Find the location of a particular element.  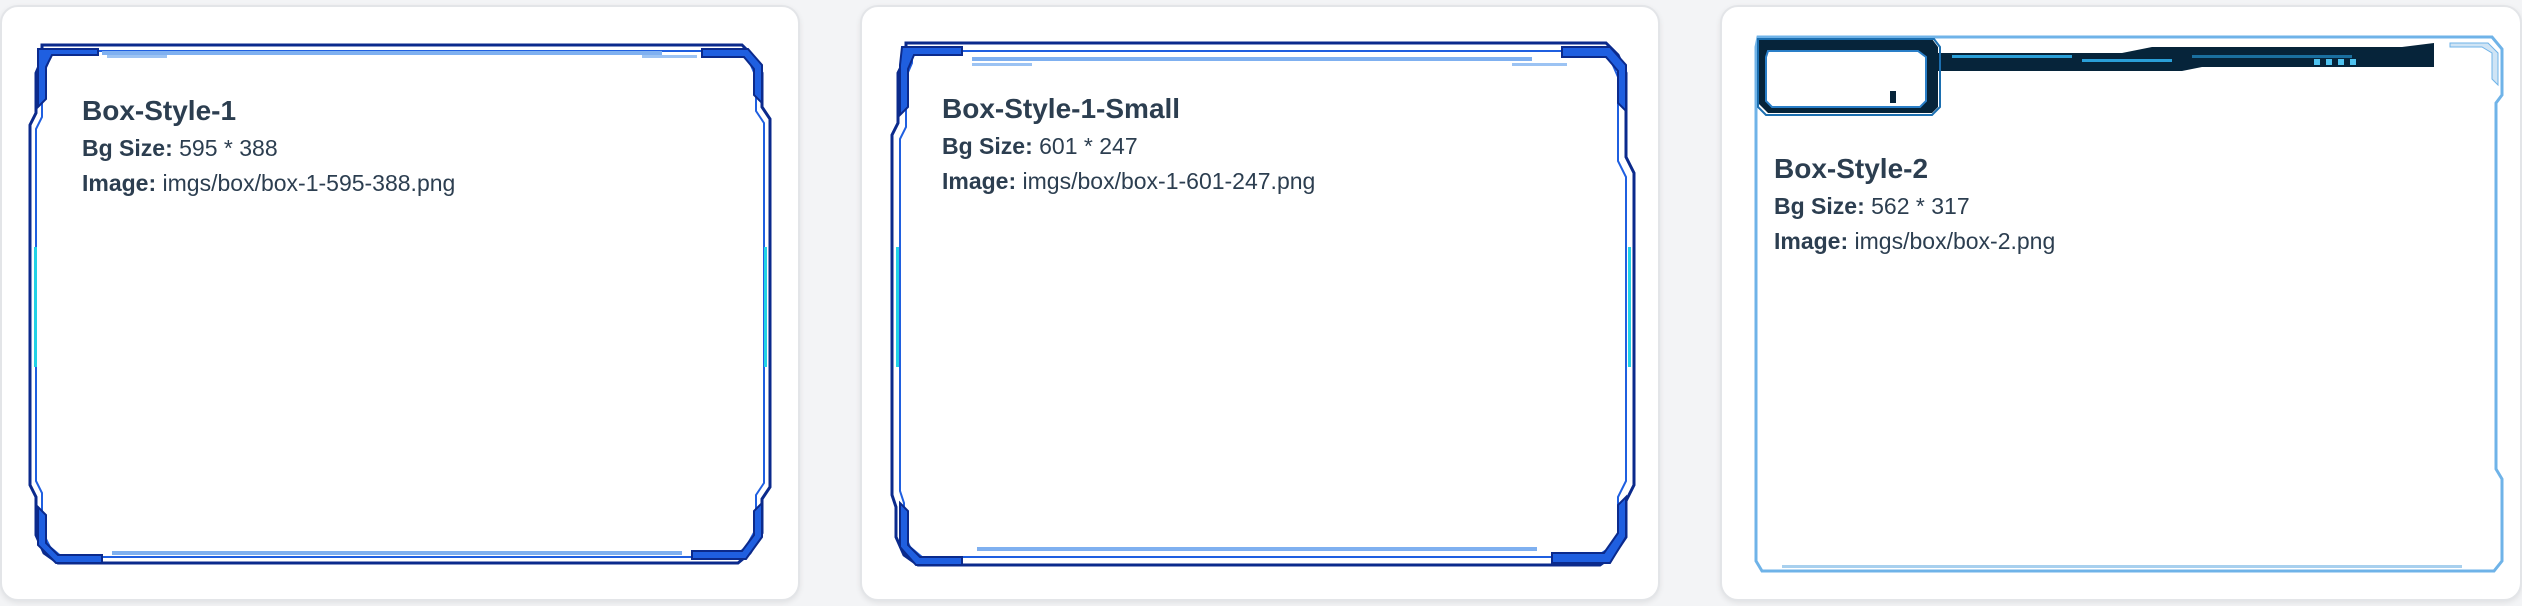

card-title: Box-Style-1-Small is located at coordinates (1061, 108).